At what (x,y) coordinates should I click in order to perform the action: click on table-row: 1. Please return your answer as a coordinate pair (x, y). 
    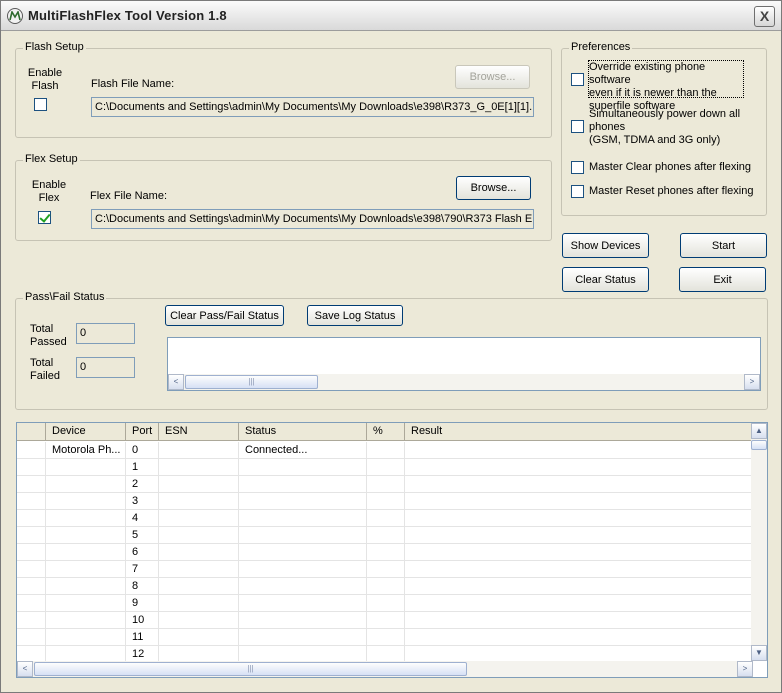
    Looking at the image, I should click on (385, 467).